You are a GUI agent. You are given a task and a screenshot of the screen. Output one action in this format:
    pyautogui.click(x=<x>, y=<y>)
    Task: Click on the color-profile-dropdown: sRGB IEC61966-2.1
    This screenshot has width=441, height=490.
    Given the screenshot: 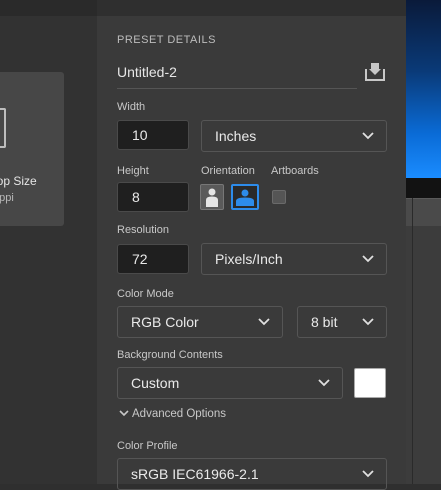 What is the action you would take?
    pyautogui.click(x=252, y=474)
    